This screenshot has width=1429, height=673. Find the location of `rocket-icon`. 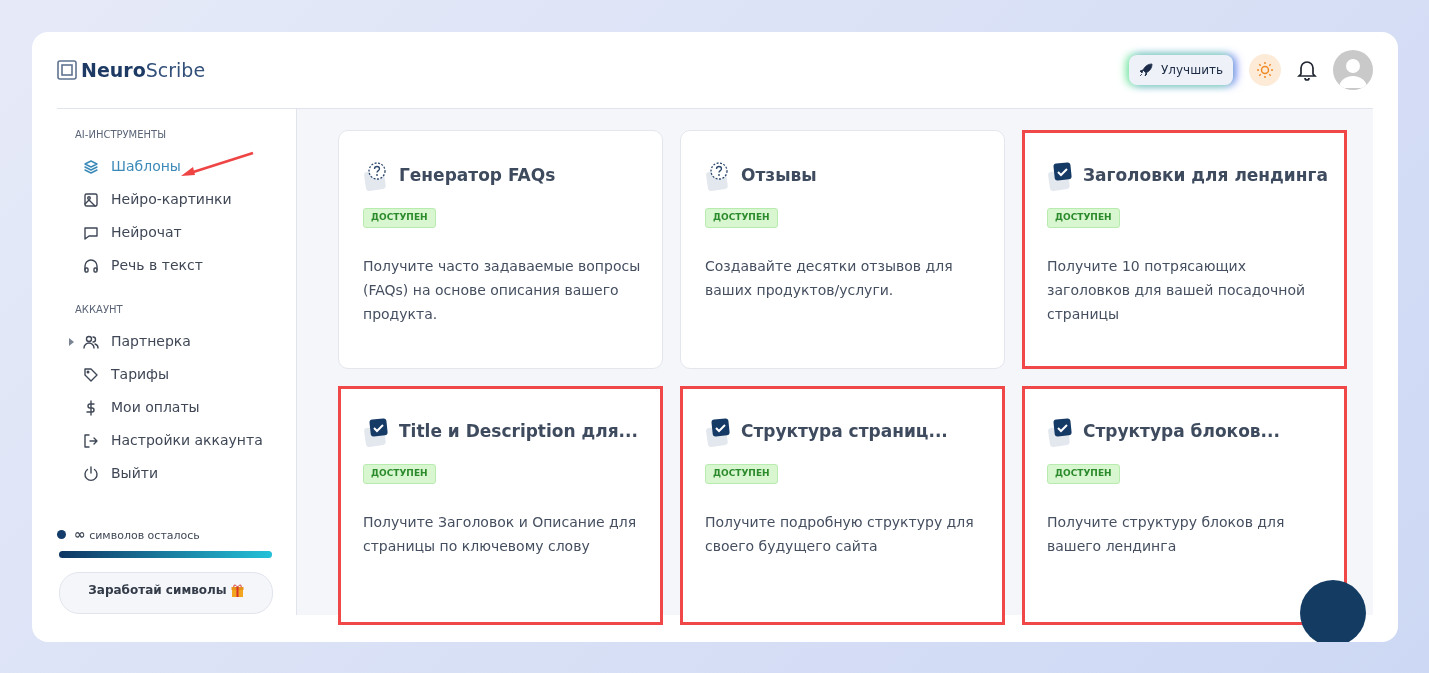

rocket-icon is located at coordinates (1146, 70).